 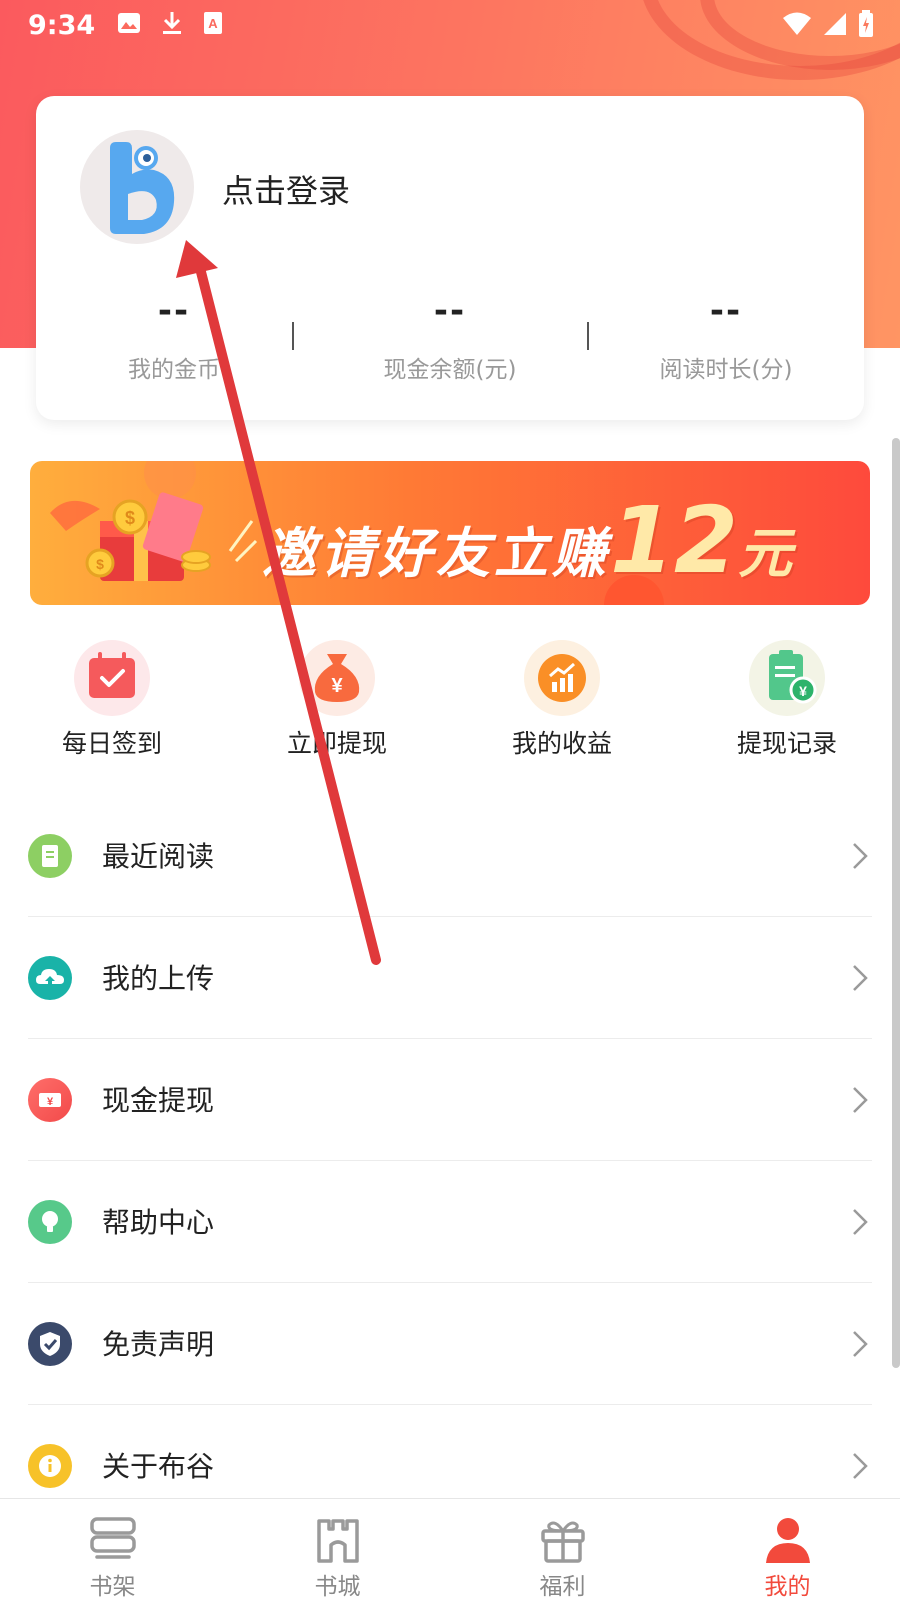 I want to click on stat-cash-balance: -- 现金余额(元), so click(x=450, y=341).